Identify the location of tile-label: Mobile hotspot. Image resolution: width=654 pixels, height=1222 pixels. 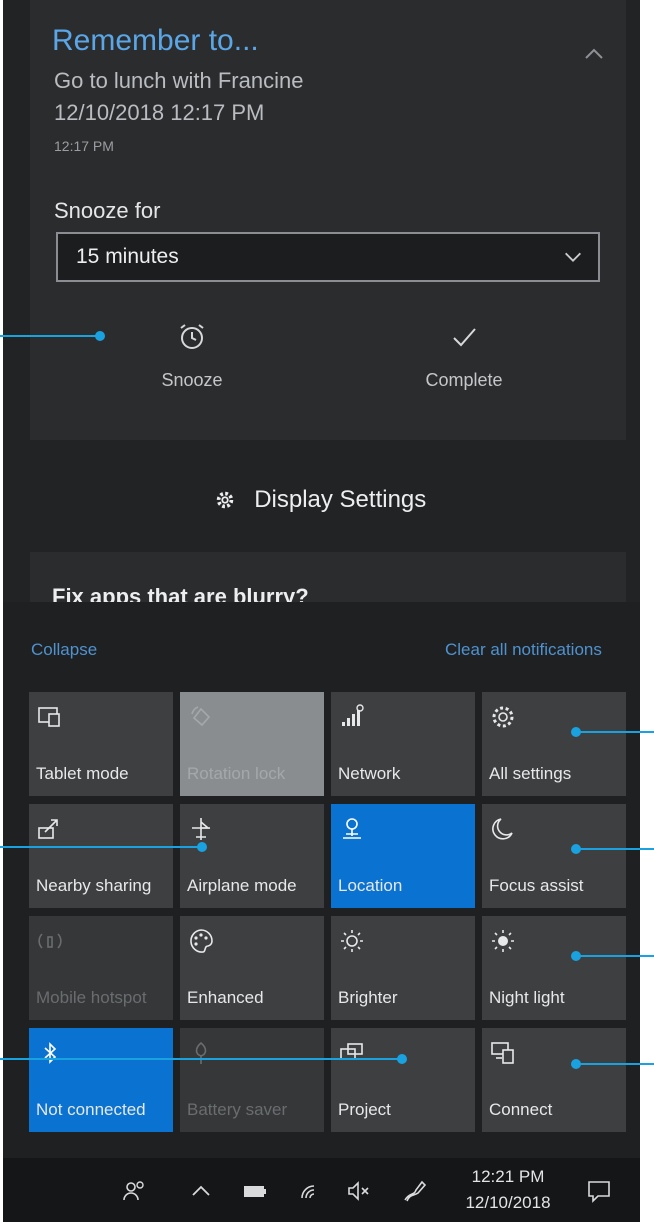
(91, 997).